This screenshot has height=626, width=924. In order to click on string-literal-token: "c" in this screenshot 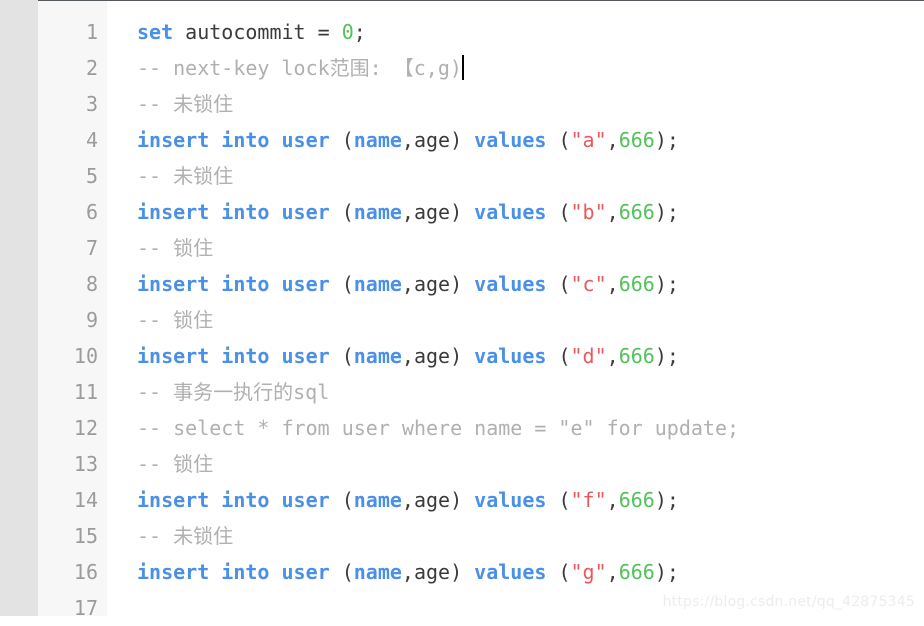, I will do `click(588, 284)`.